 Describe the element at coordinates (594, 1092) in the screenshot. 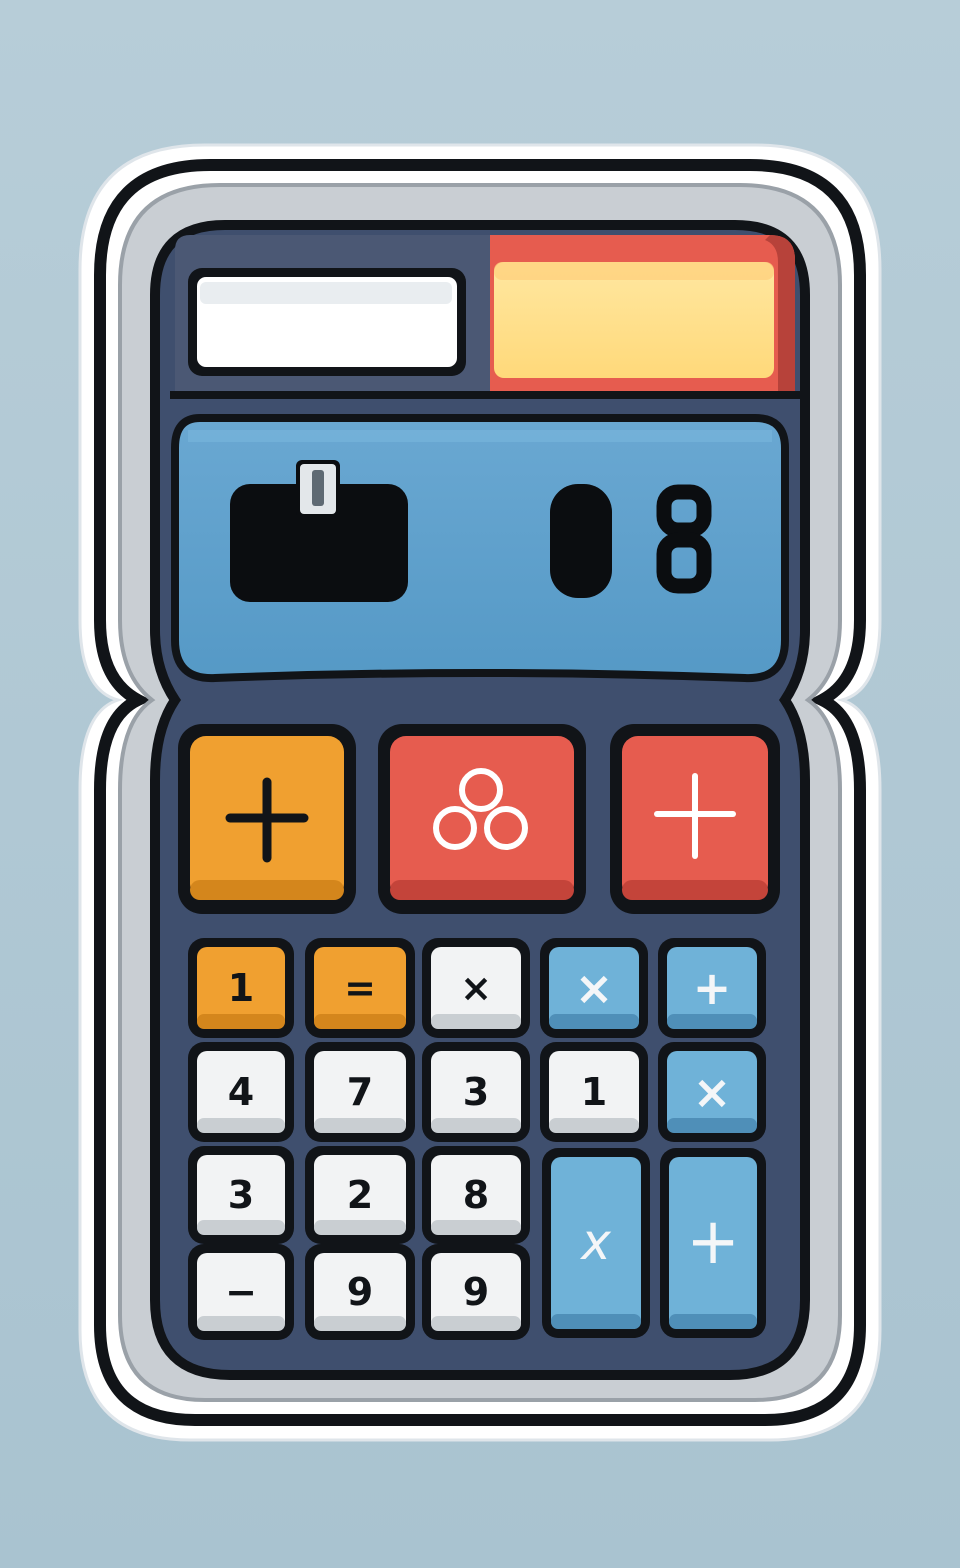

I see `key-1-second: 1` at that location.